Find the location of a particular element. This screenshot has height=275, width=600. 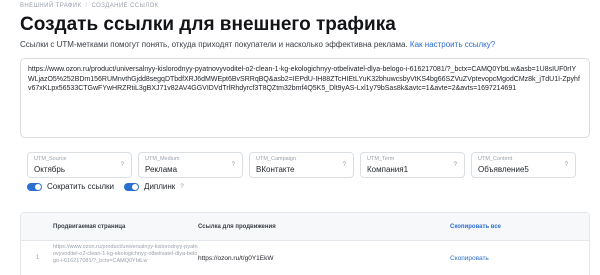

short-link: https://ozon.ru/t/g0Y1EkW is located at coordinates (324, 258).